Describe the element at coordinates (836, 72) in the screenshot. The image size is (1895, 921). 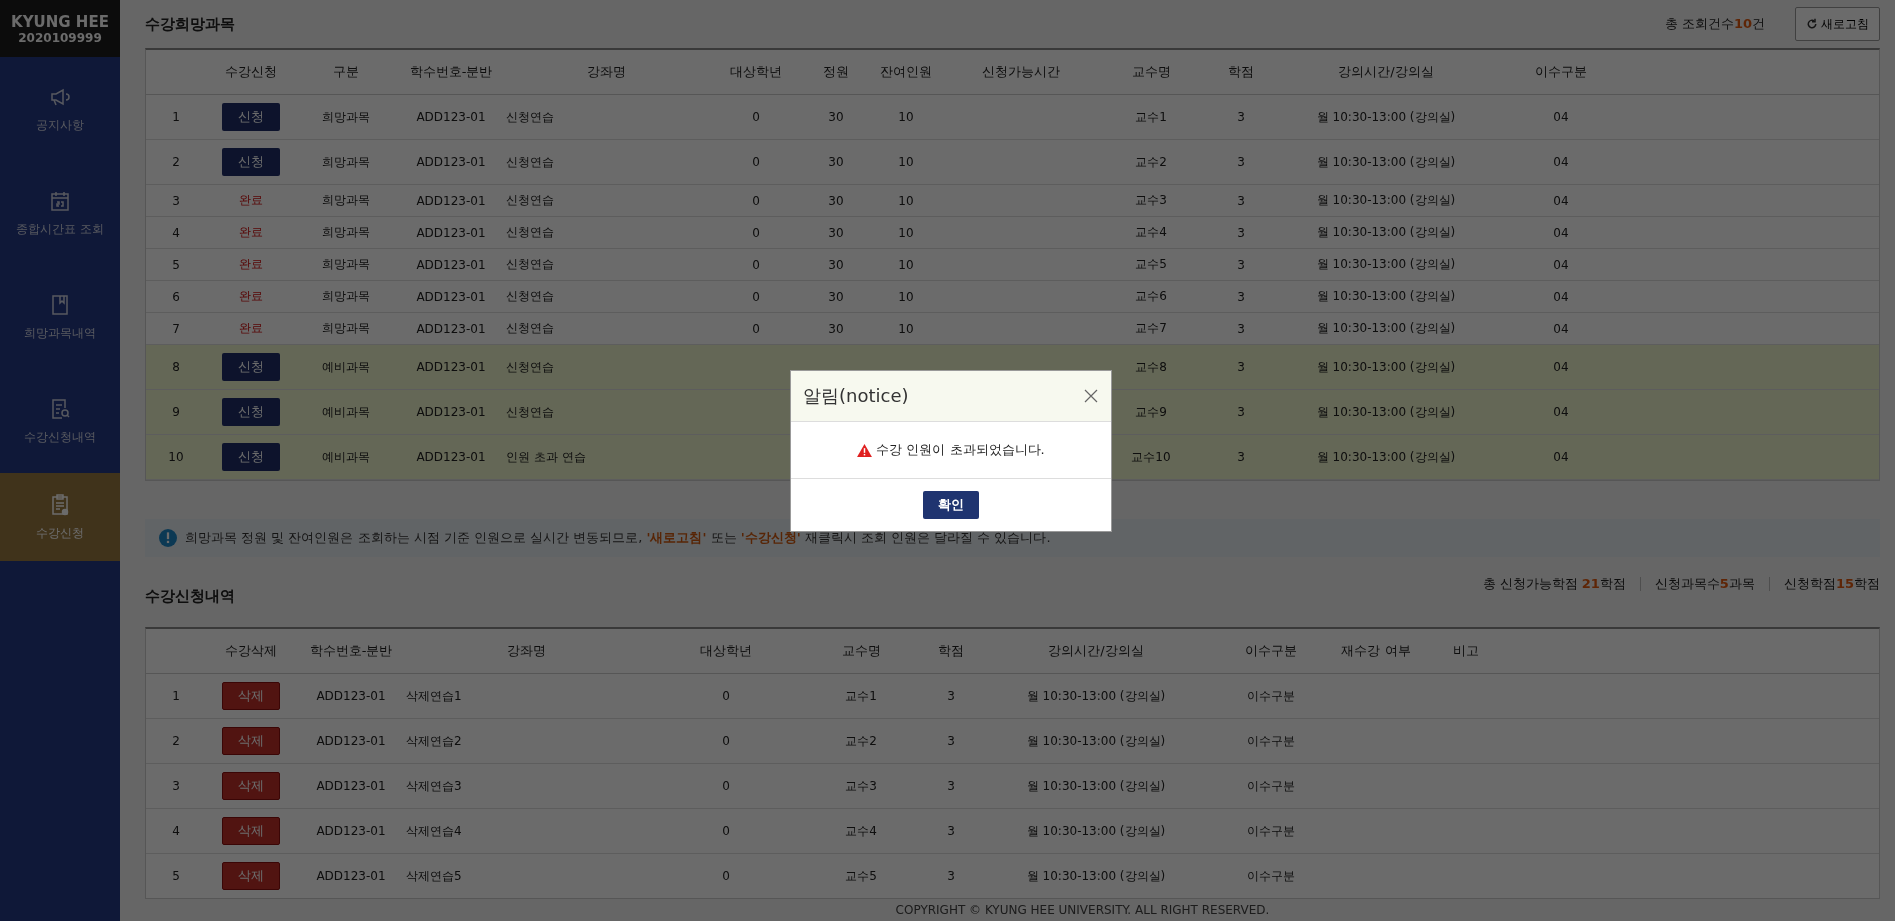
I see `column-header: 정원` at that location.